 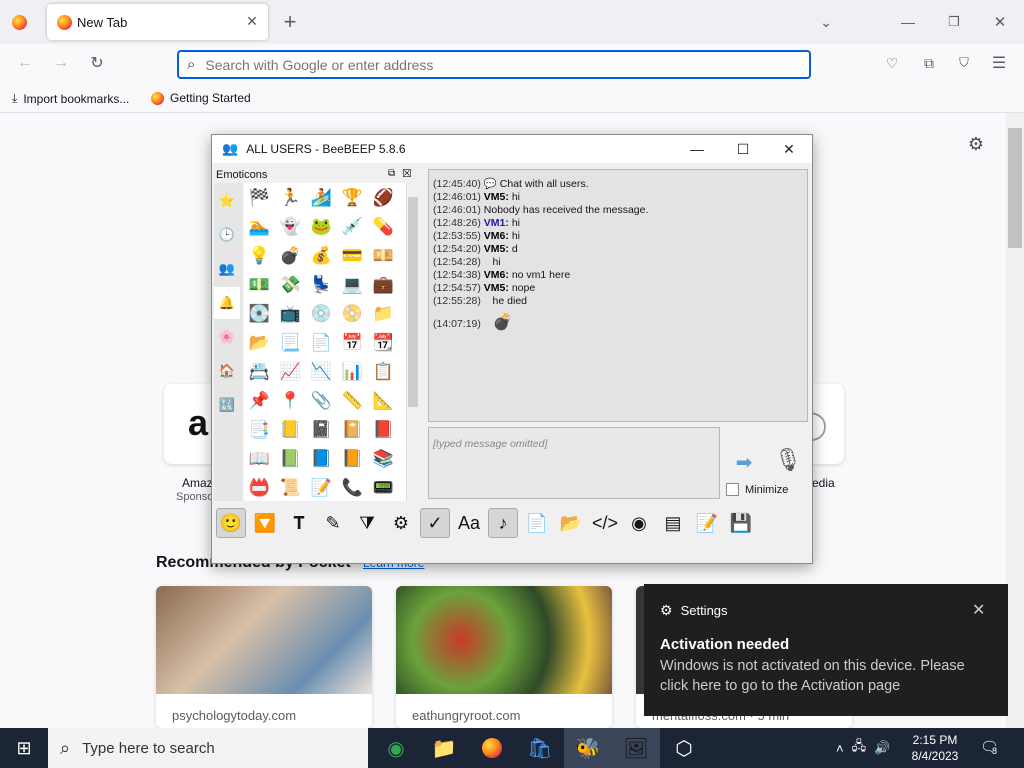 I want to click on emoticon-icon: 📜, so click(x=290, y=487).